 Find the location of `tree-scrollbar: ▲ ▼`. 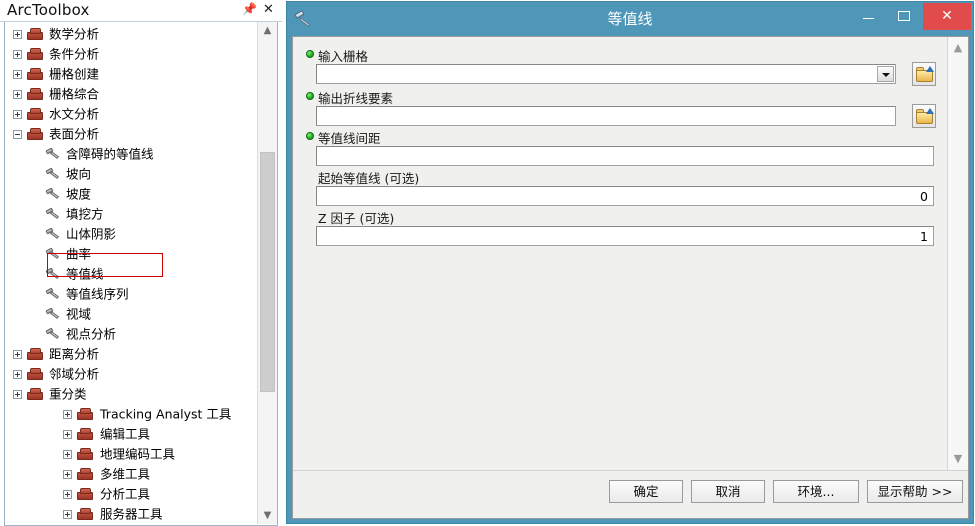

tree-scrollbar: ▲ ▼ is located at coordinates (267, 273).